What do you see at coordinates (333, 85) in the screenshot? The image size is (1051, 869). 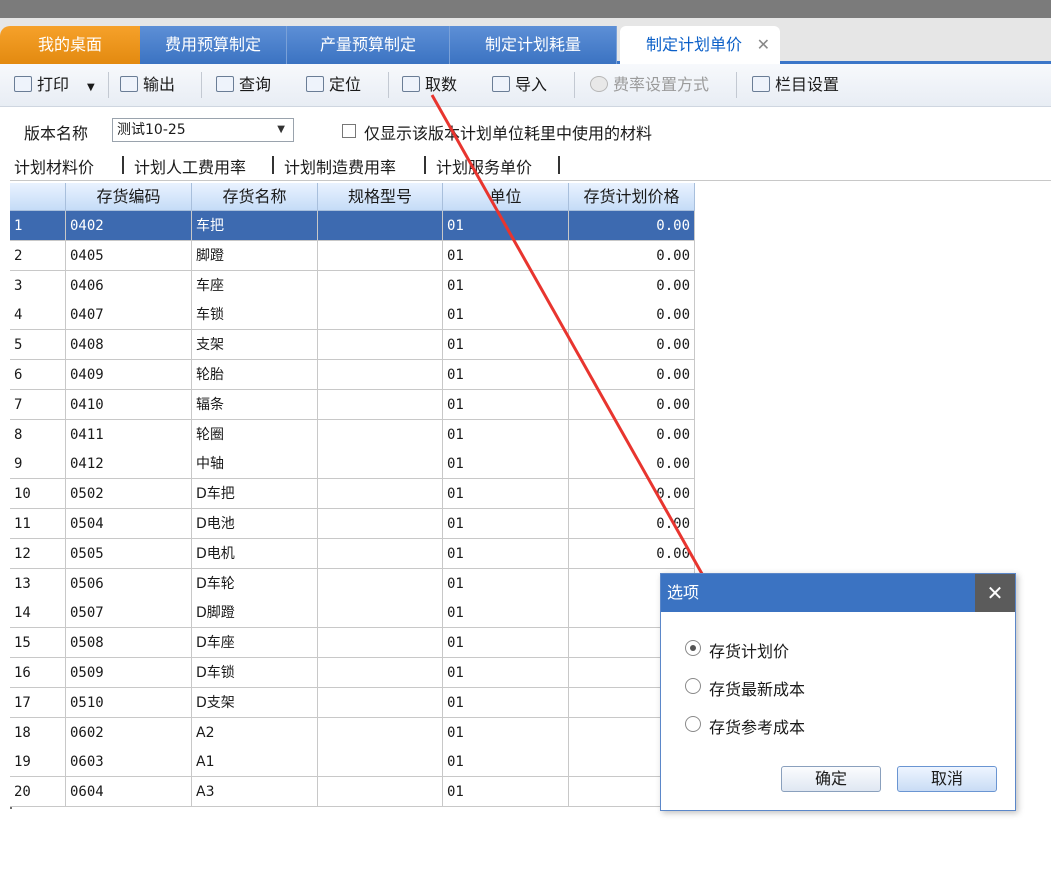 I see `locate-button: 定位` at bounding box center [333, 85].